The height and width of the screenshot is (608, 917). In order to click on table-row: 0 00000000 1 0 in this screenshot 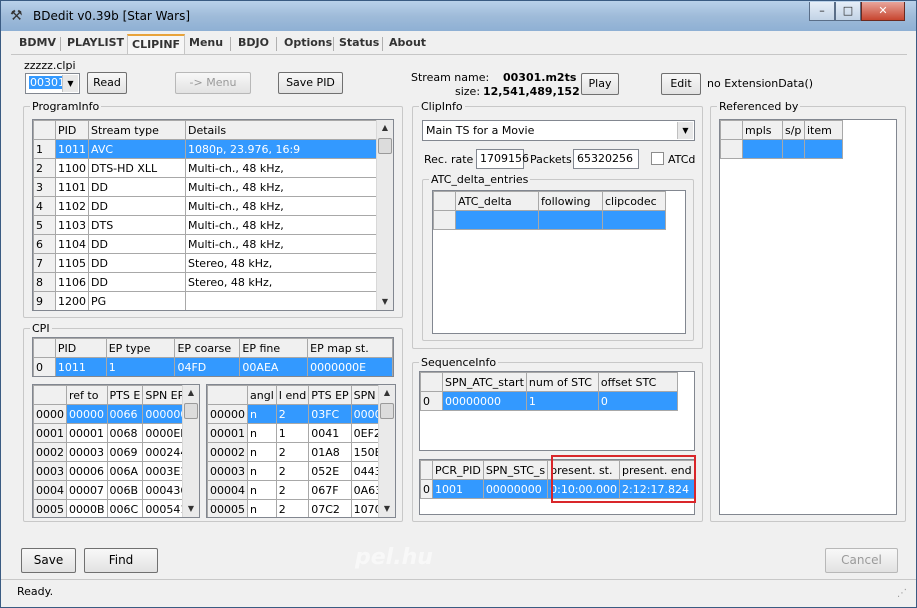, I will do `click(549, 401)`.